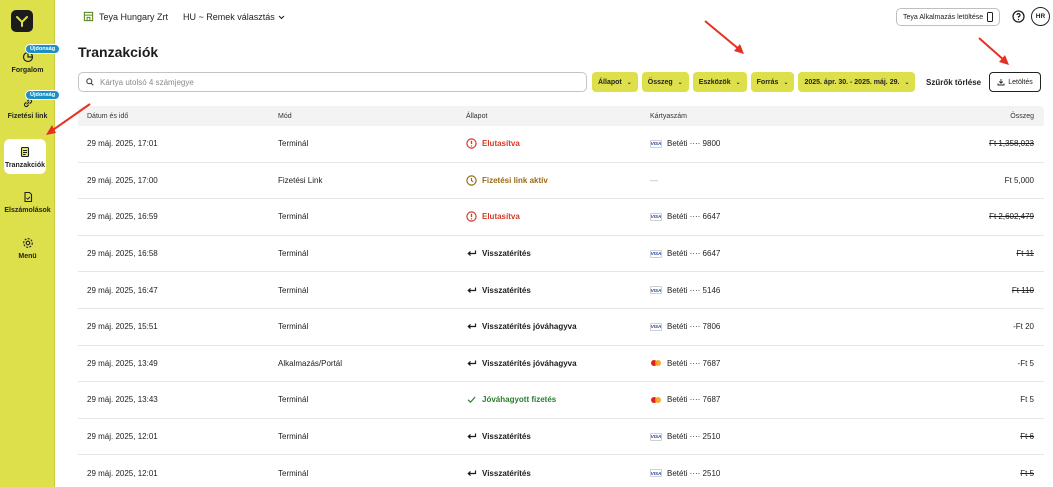  I want to click on cell-mode: Fizetési Link, so click(300, 180).